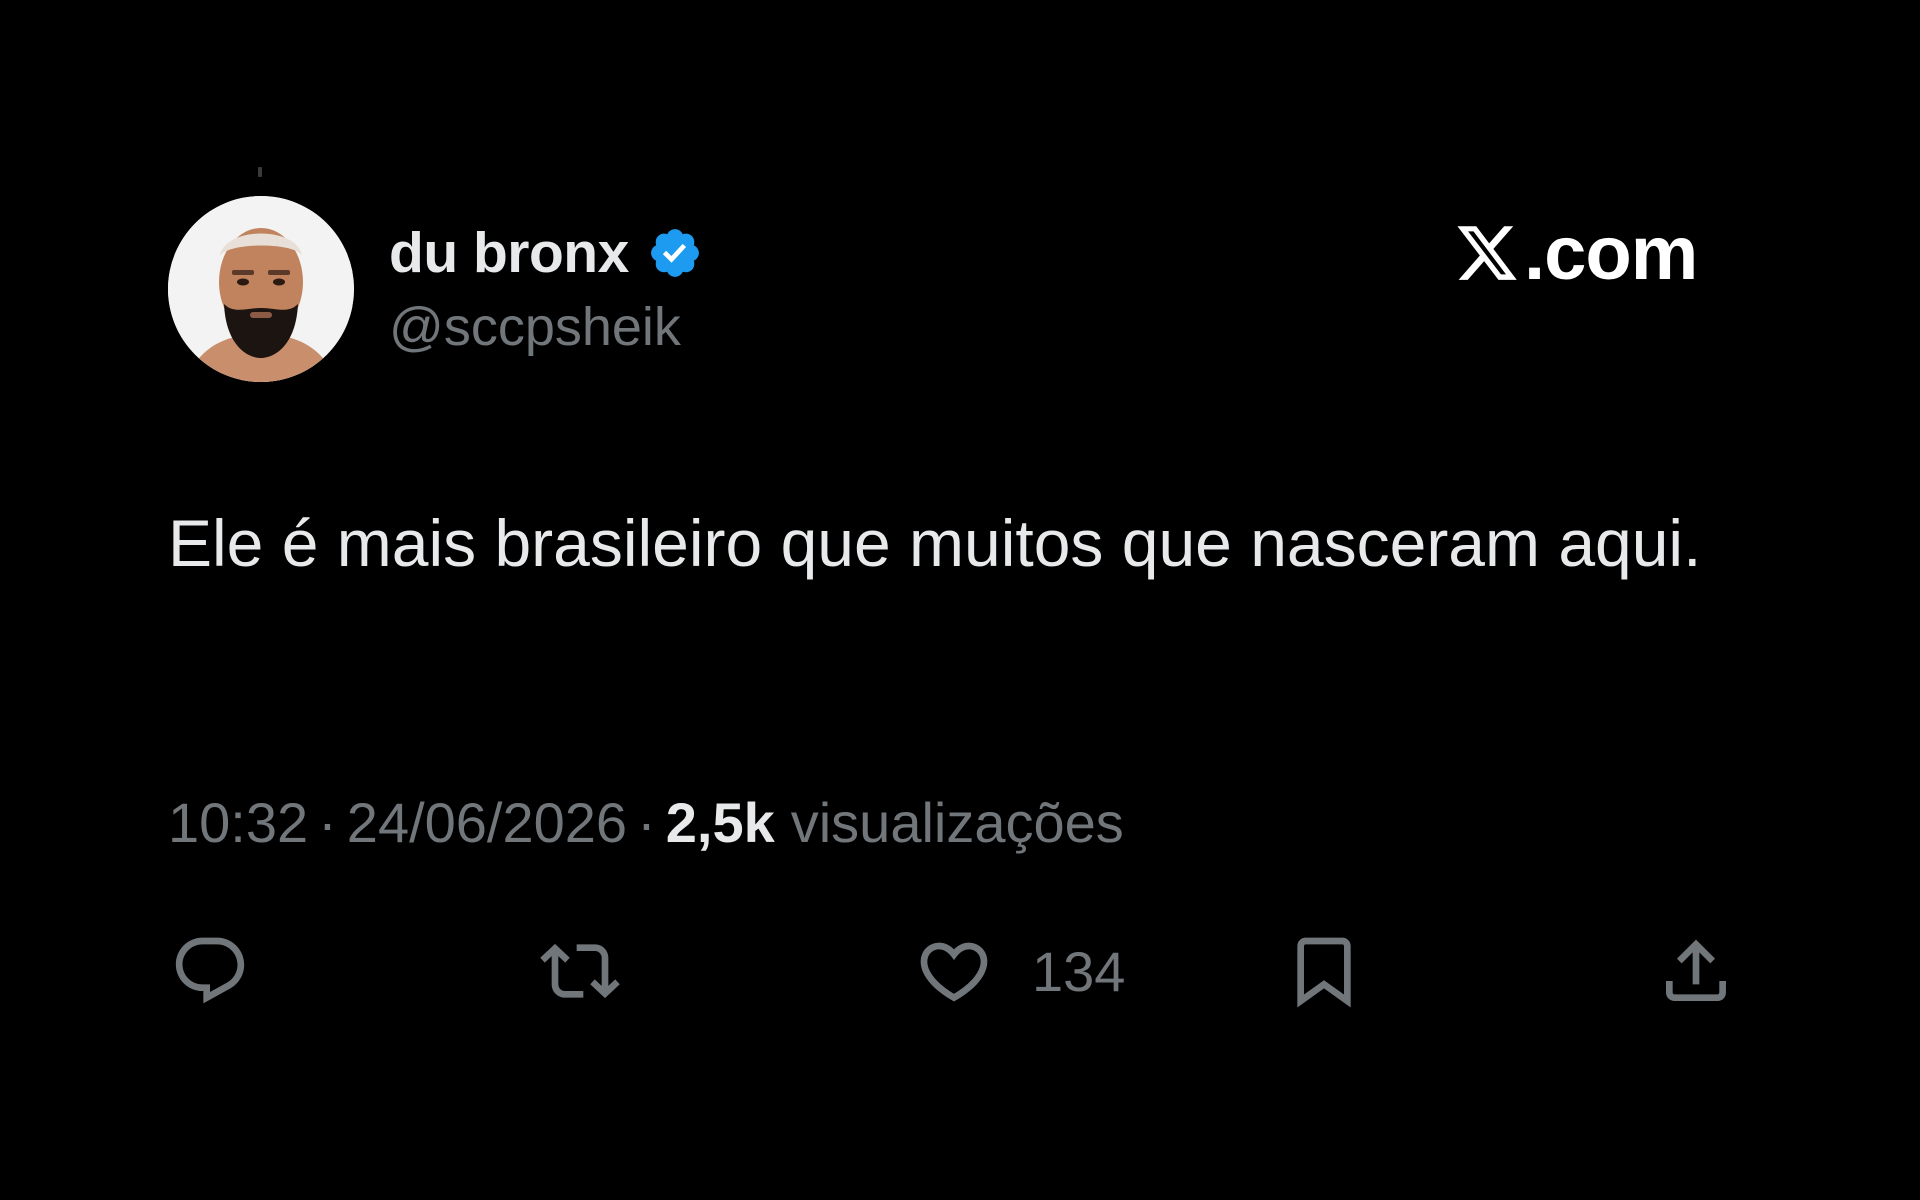  I want to click on reply-icon, so click(210, 970).